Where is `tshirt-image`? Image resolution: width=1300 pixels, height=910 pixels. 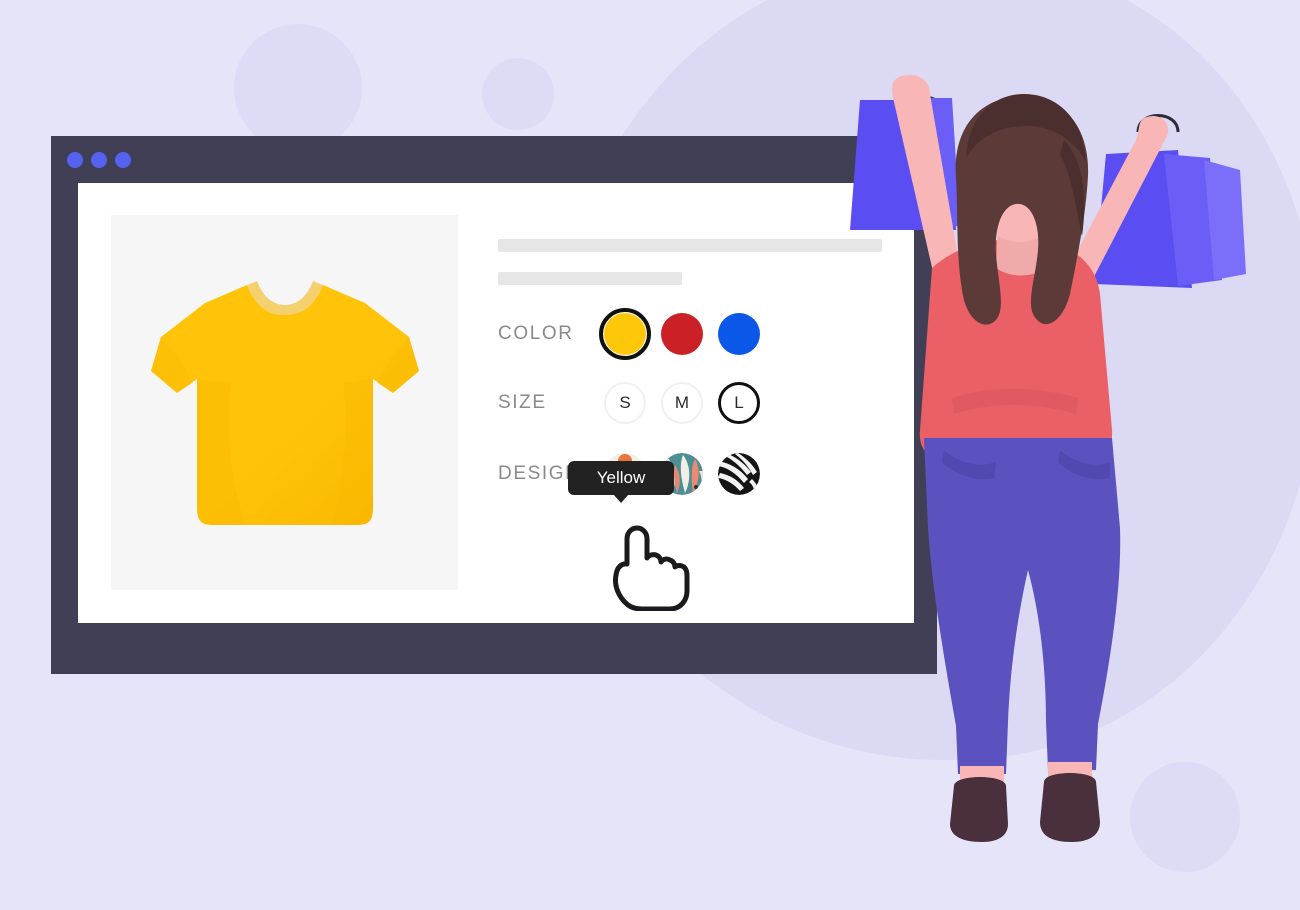 tshirt-image is located at coordinates (284, 402).